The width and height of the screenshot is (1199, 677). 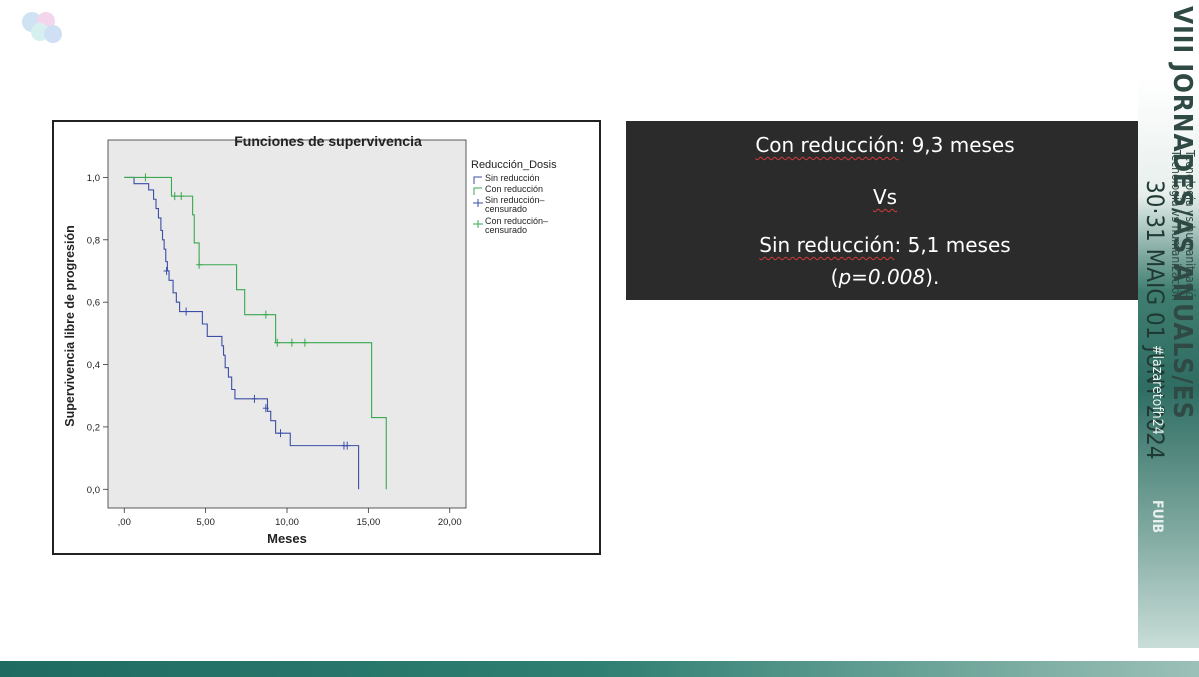 What do you see at coordinates (205, 522) in the screenshot?
I see `x-tick-label: 5,00` at bounding box center [205, 522].